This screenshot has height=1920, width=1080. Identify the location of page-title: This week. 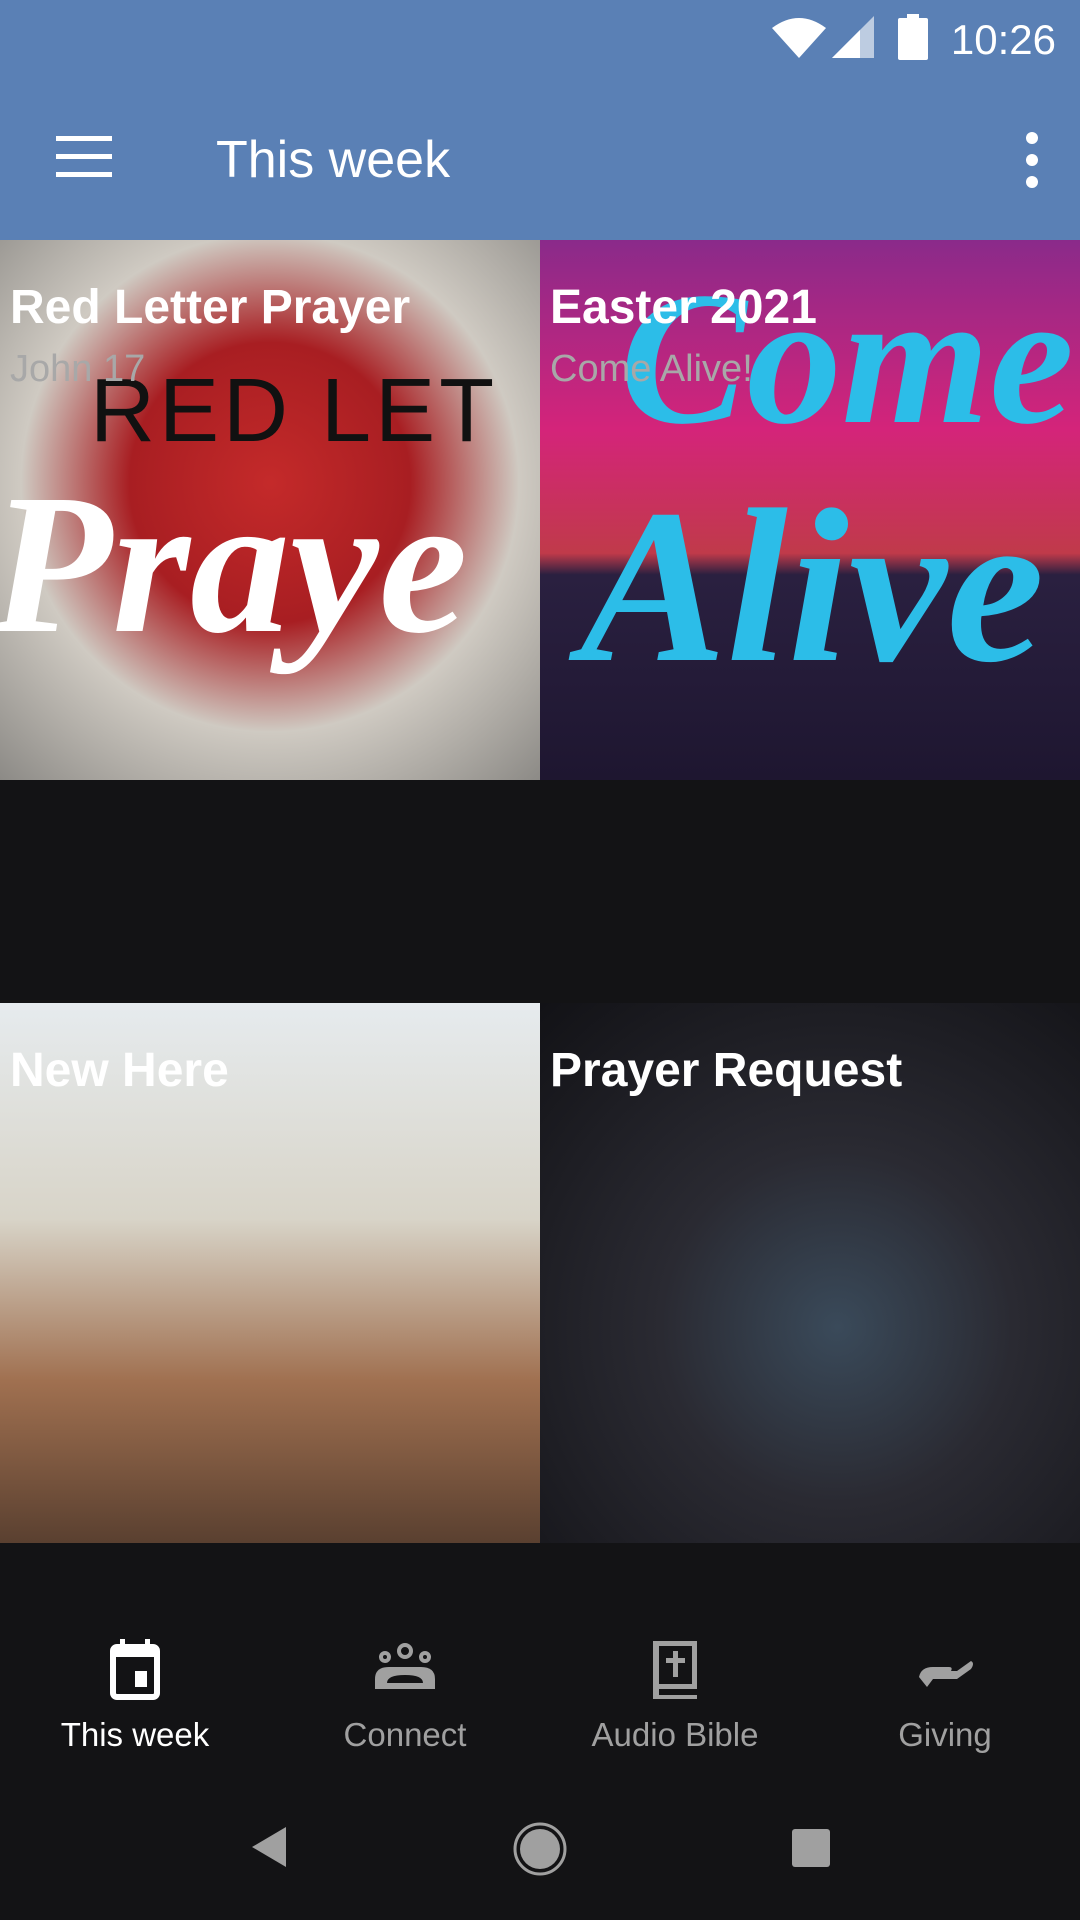
(333, 160).